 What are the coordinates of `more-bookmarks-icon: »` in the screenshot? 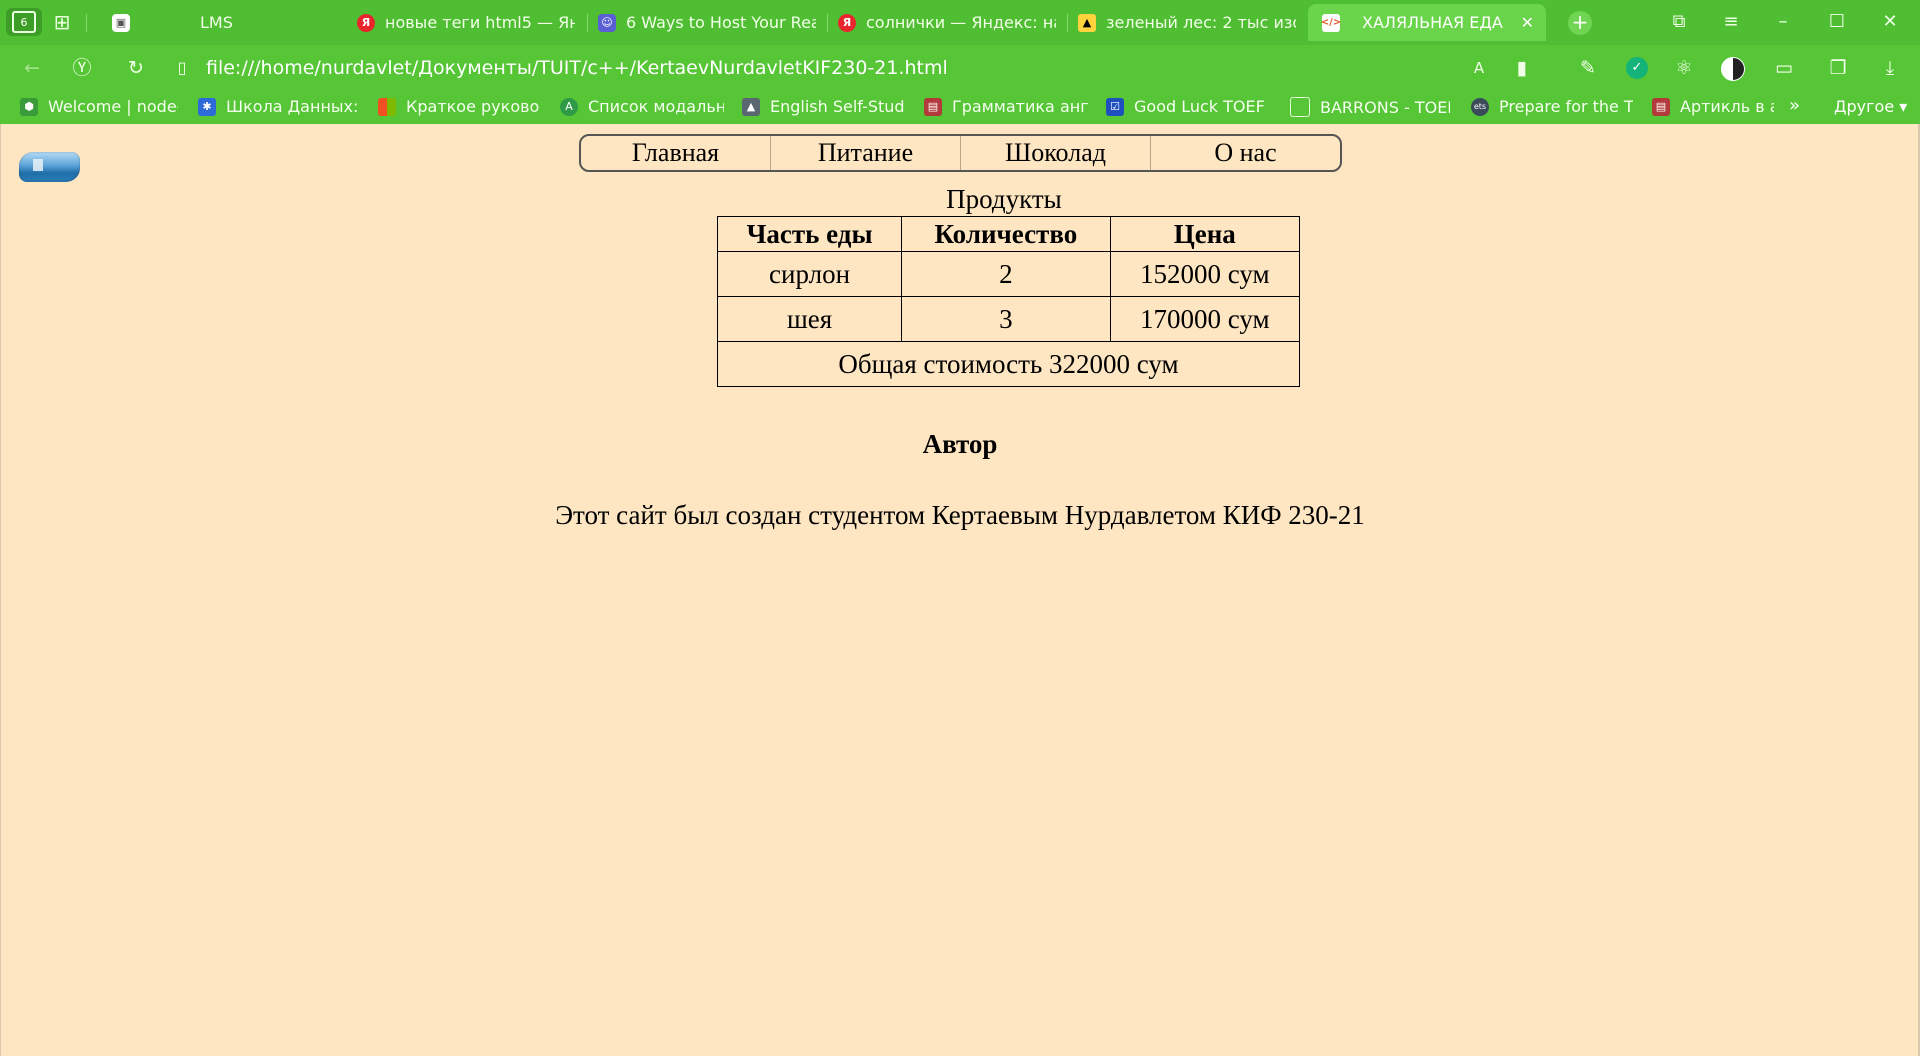 It's located at (1794, 105).